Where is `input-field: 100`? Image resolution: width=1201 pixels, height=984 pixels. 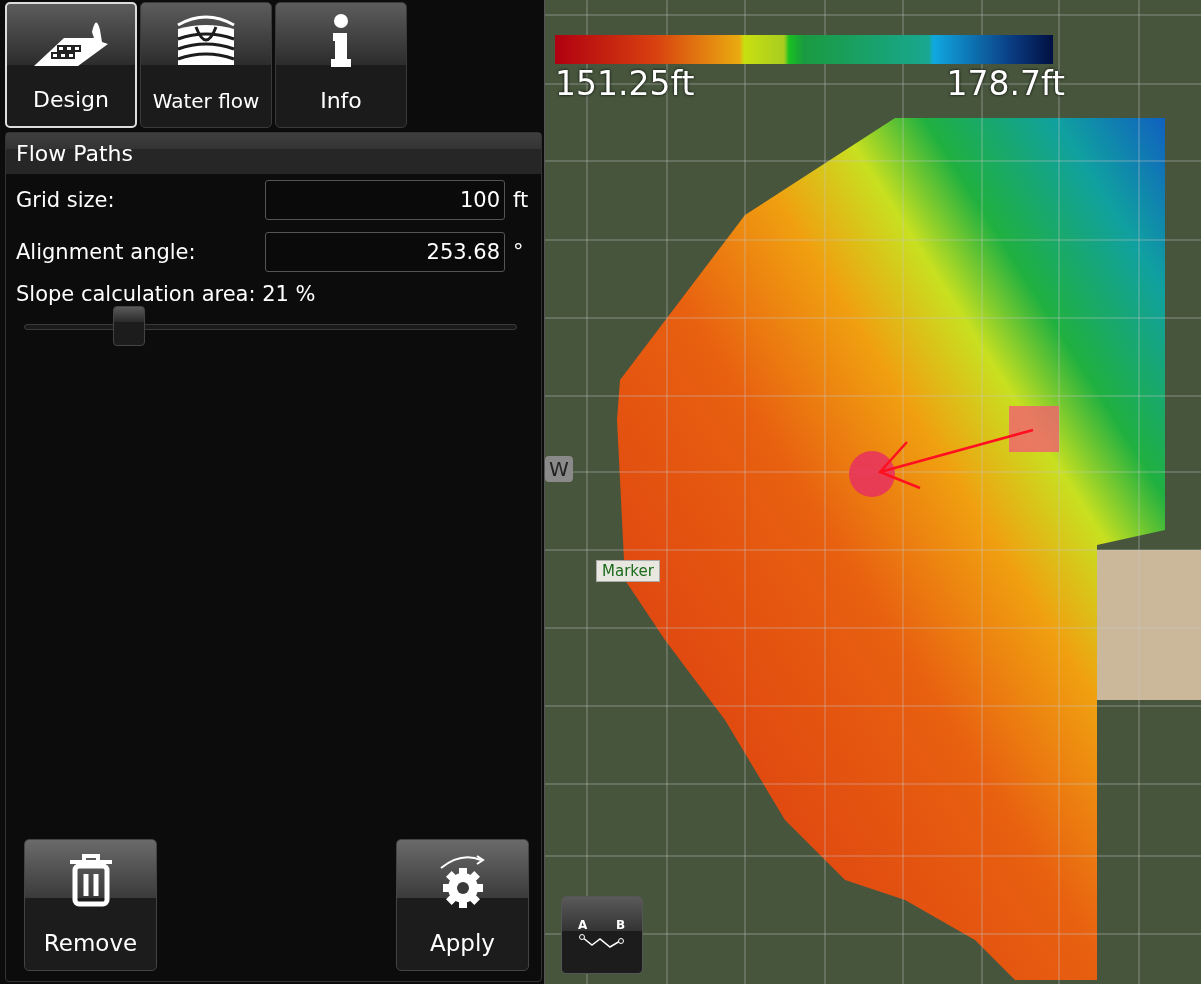
input-field: 100 is located at coordinates (385, 200).